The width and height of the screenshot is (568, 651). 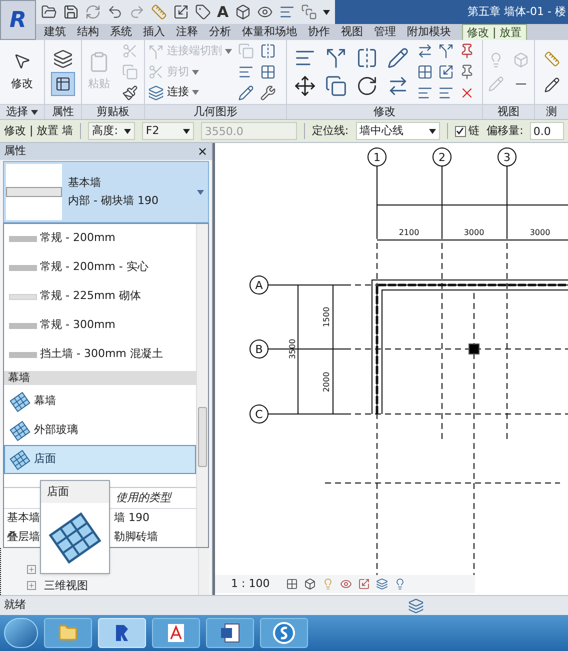 What do you see at coordinates (517, 12) in the screenshot?
I see `window-title: 第五章 墙体-01 - 楼` at bounding box center [517, 12].